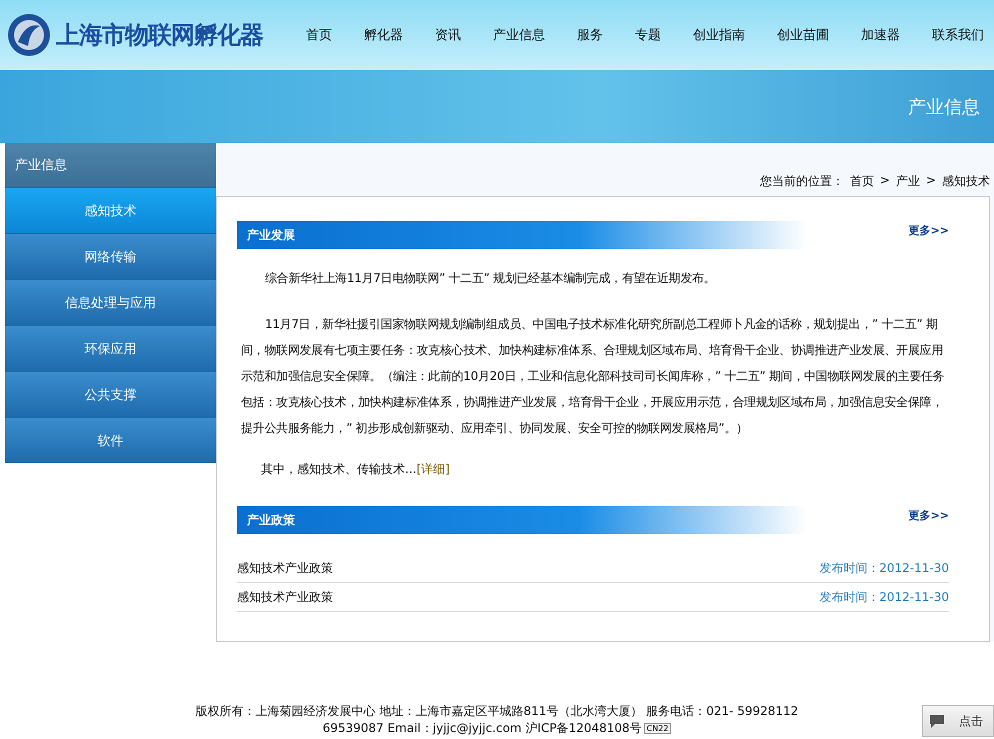 The width and height of the screenshot is (994, 739). Describe the element at coordinates (482, 728) in the screenshot. I see `footer-text: 69539087 Email：jyjjc@jyjjc.com 沪ICP备12048108号` at that location.